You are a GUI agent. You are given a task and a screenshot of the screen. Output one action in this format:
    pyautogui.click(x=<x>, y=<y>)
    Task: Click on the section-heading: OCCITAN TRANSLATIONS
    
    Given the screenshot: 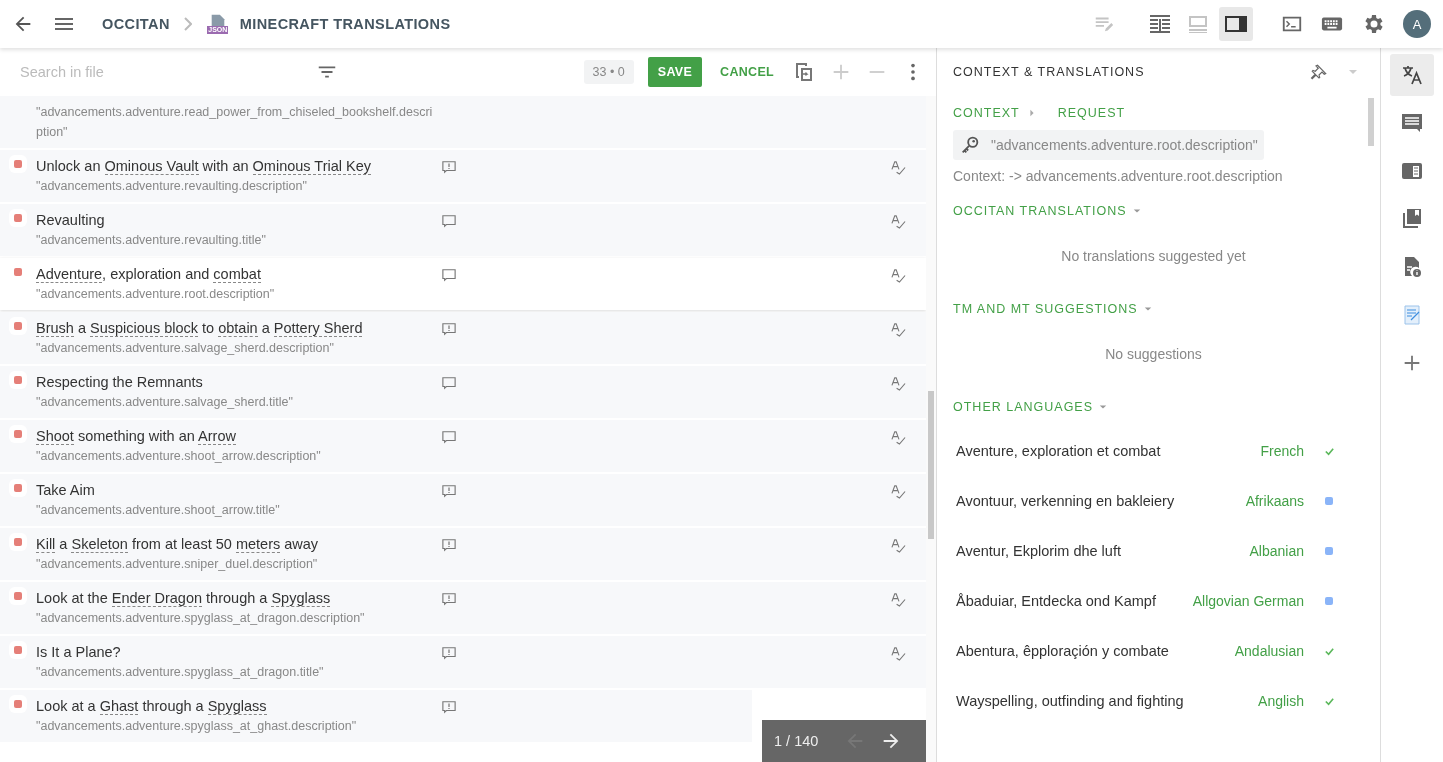 What is the action you would take?
    pyautogui.click(x=1040, y=211)
    